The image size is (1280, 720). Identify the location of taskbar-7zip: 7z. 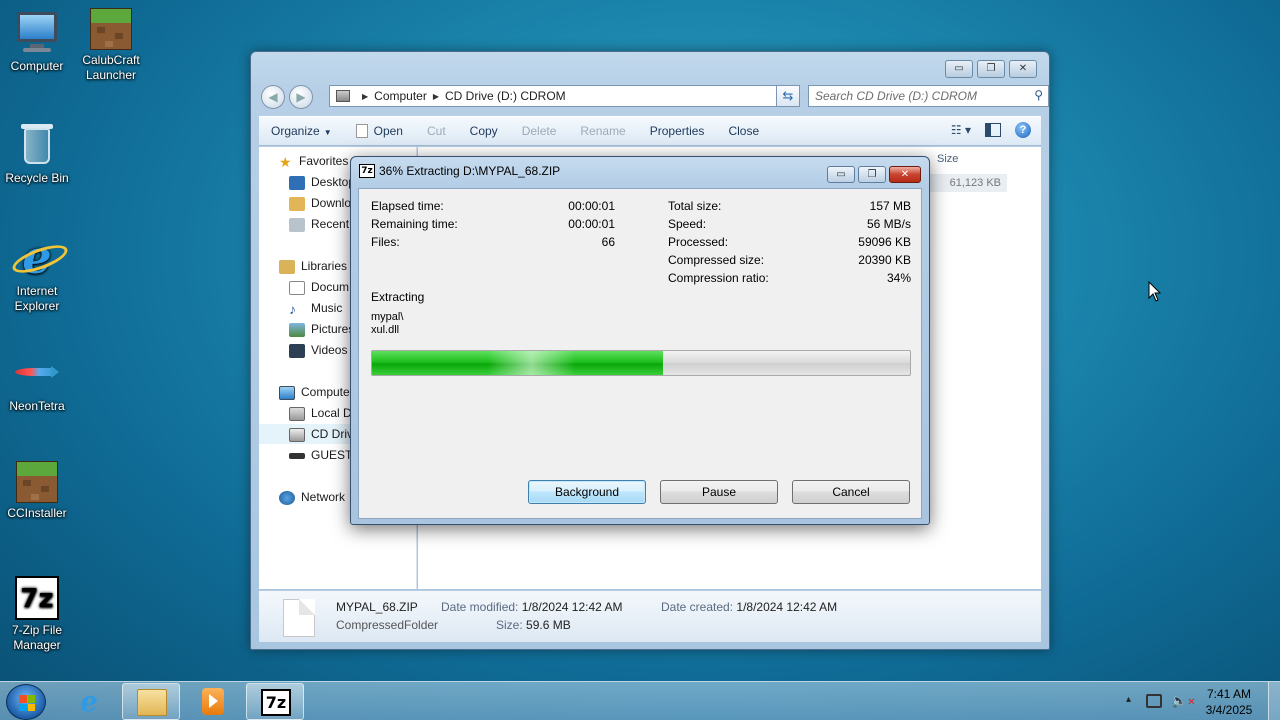
(275, 701).